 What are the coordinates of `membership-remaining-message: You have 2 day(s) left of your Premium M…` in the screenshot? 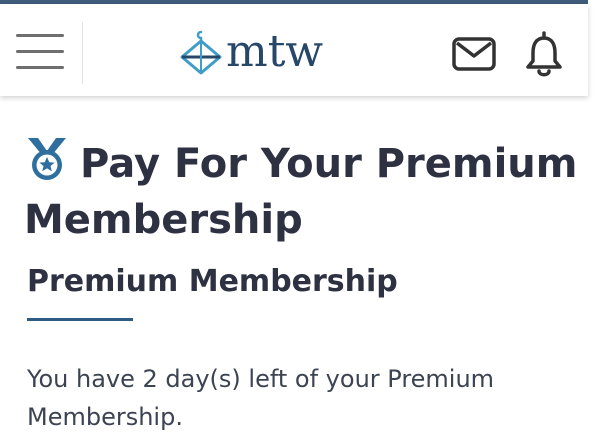 It's located at (261, 398).